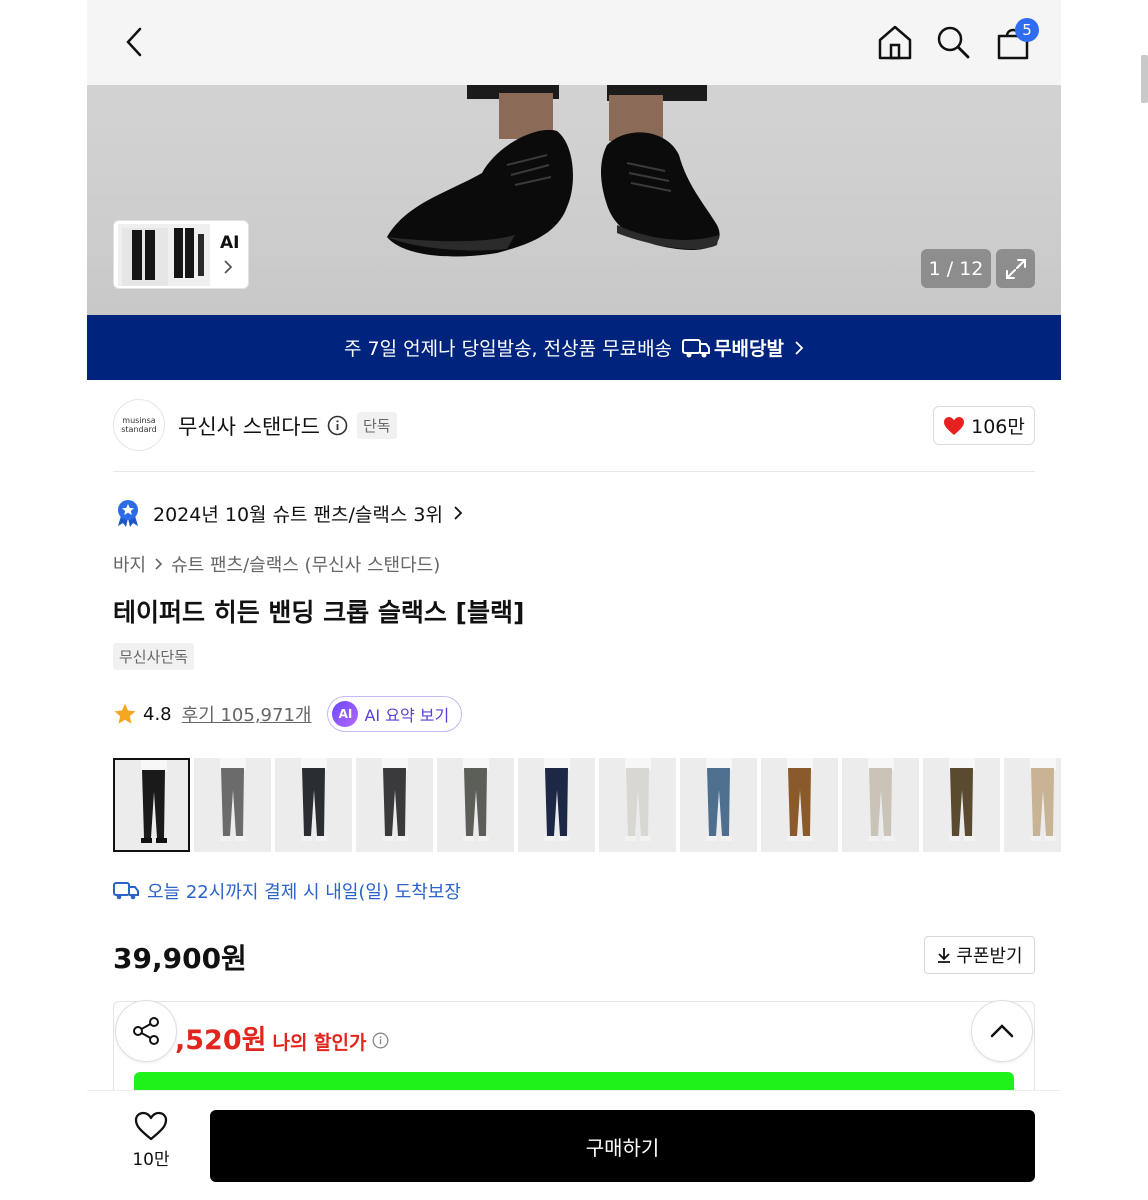 This screenshot has height=1200, width=1148. I want to click on ranking-link: 2024년 10월 슈트 팬츠/슬랙스 3위, so click(288, 513).